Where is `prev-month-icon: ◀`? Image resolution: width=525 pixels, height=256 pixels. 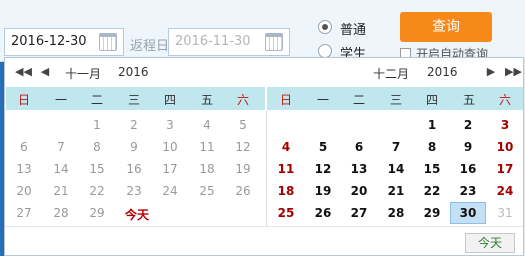 prev-month-icon: ◀ is located at coordinates (45, 72).